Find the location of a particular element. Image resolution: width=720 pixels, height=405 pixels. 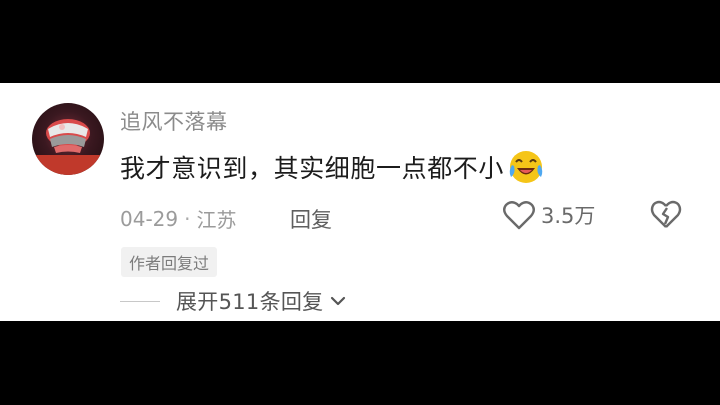

comment-location: 江苏 is located at coordinates (216, 220).